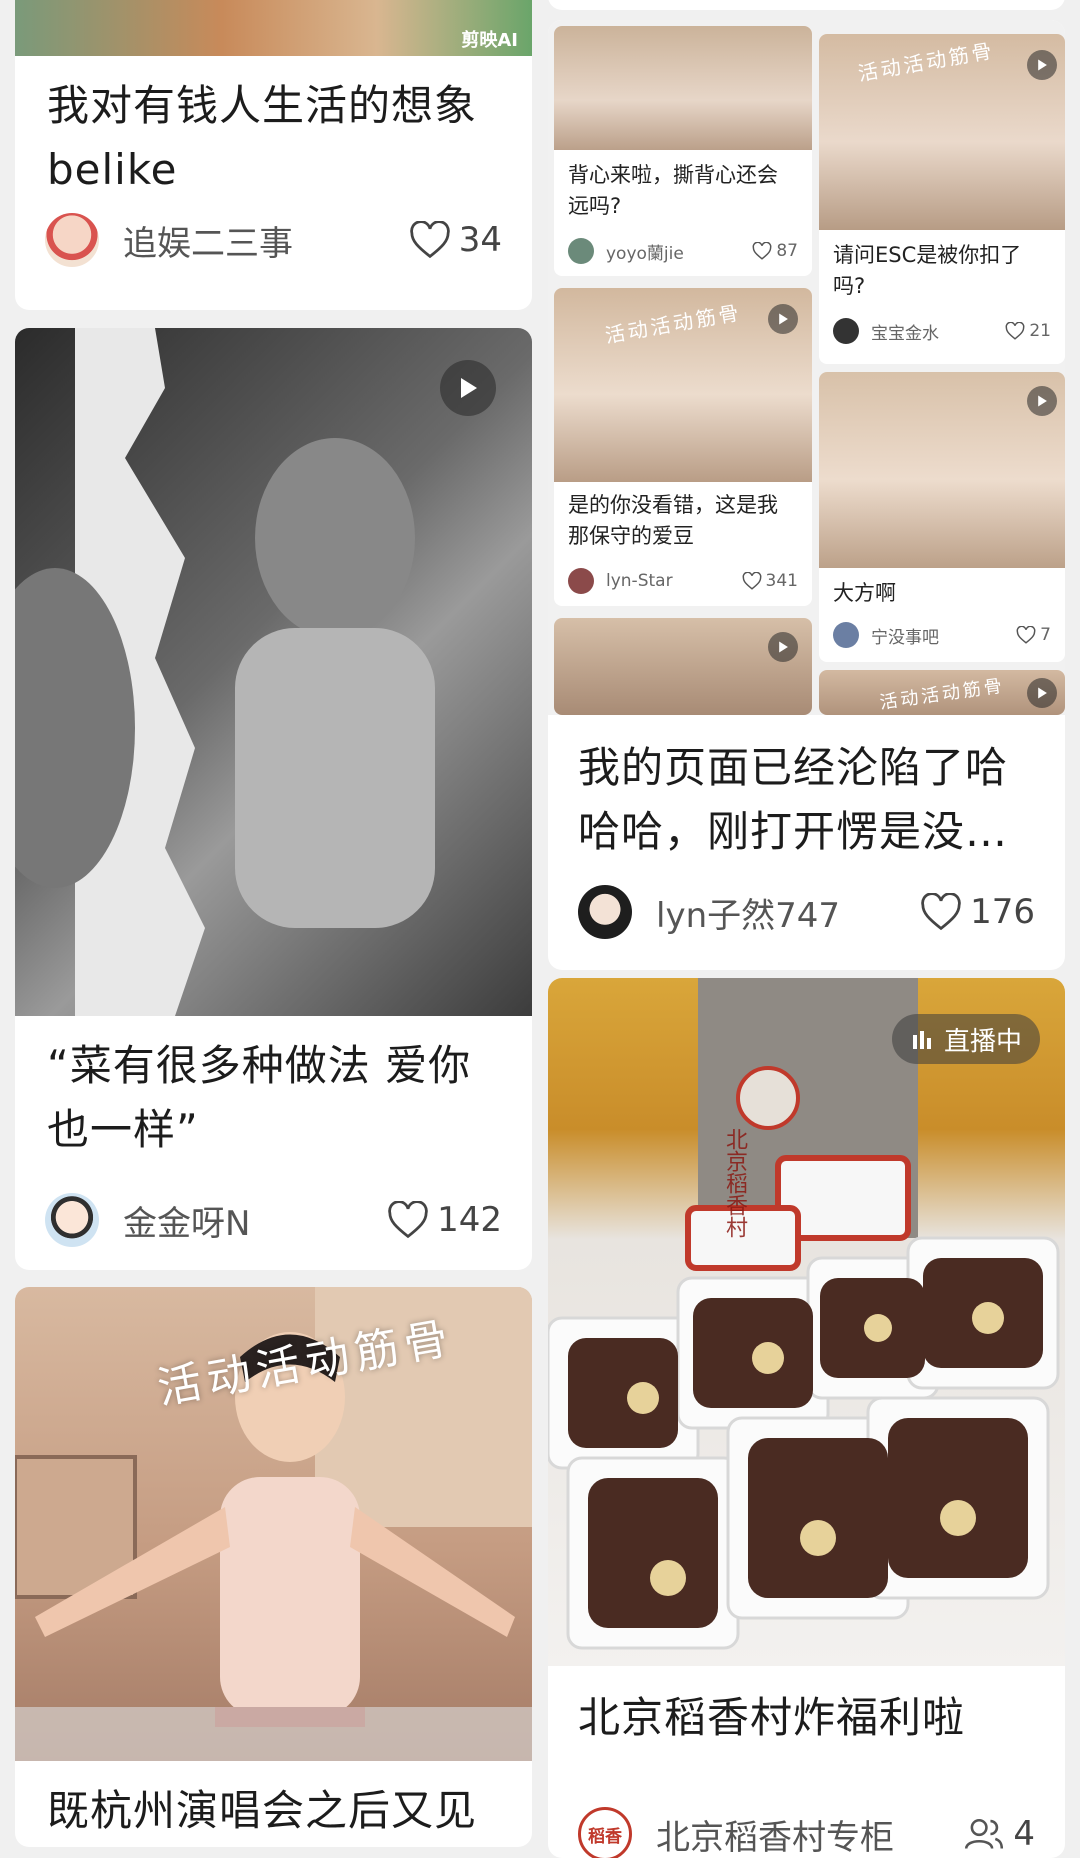 This screenshot has width=1080, height=1858. I want to click on viewer-count-number: 4, so click(1024, 1834).